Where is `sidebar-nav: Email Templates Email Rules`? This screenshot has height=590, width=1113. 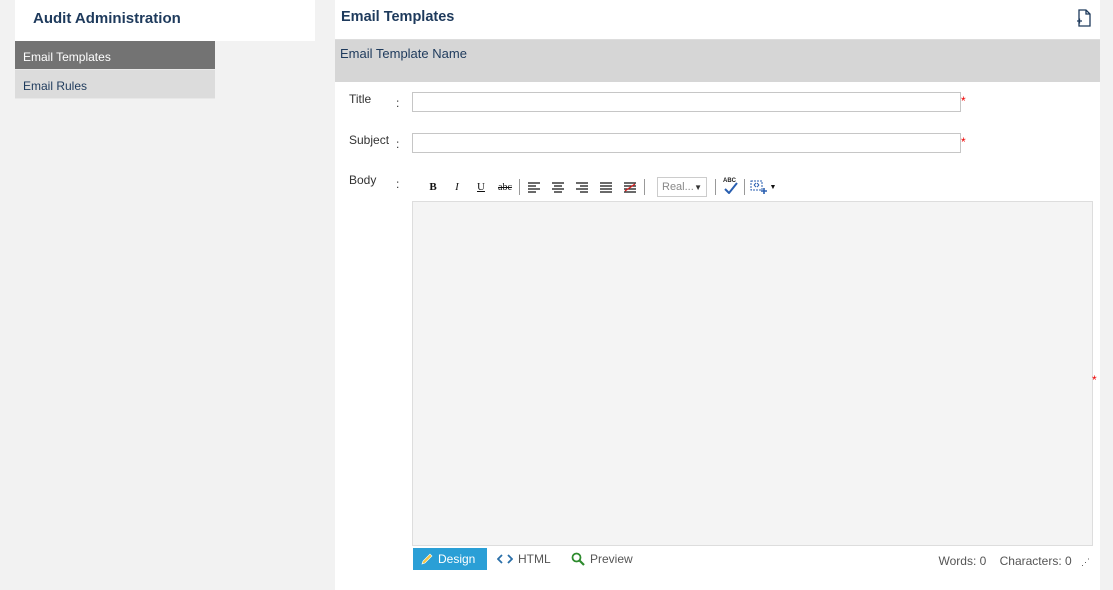
sidebar-nav: Email Templates Email Rules is located at coordinates (115, 70).